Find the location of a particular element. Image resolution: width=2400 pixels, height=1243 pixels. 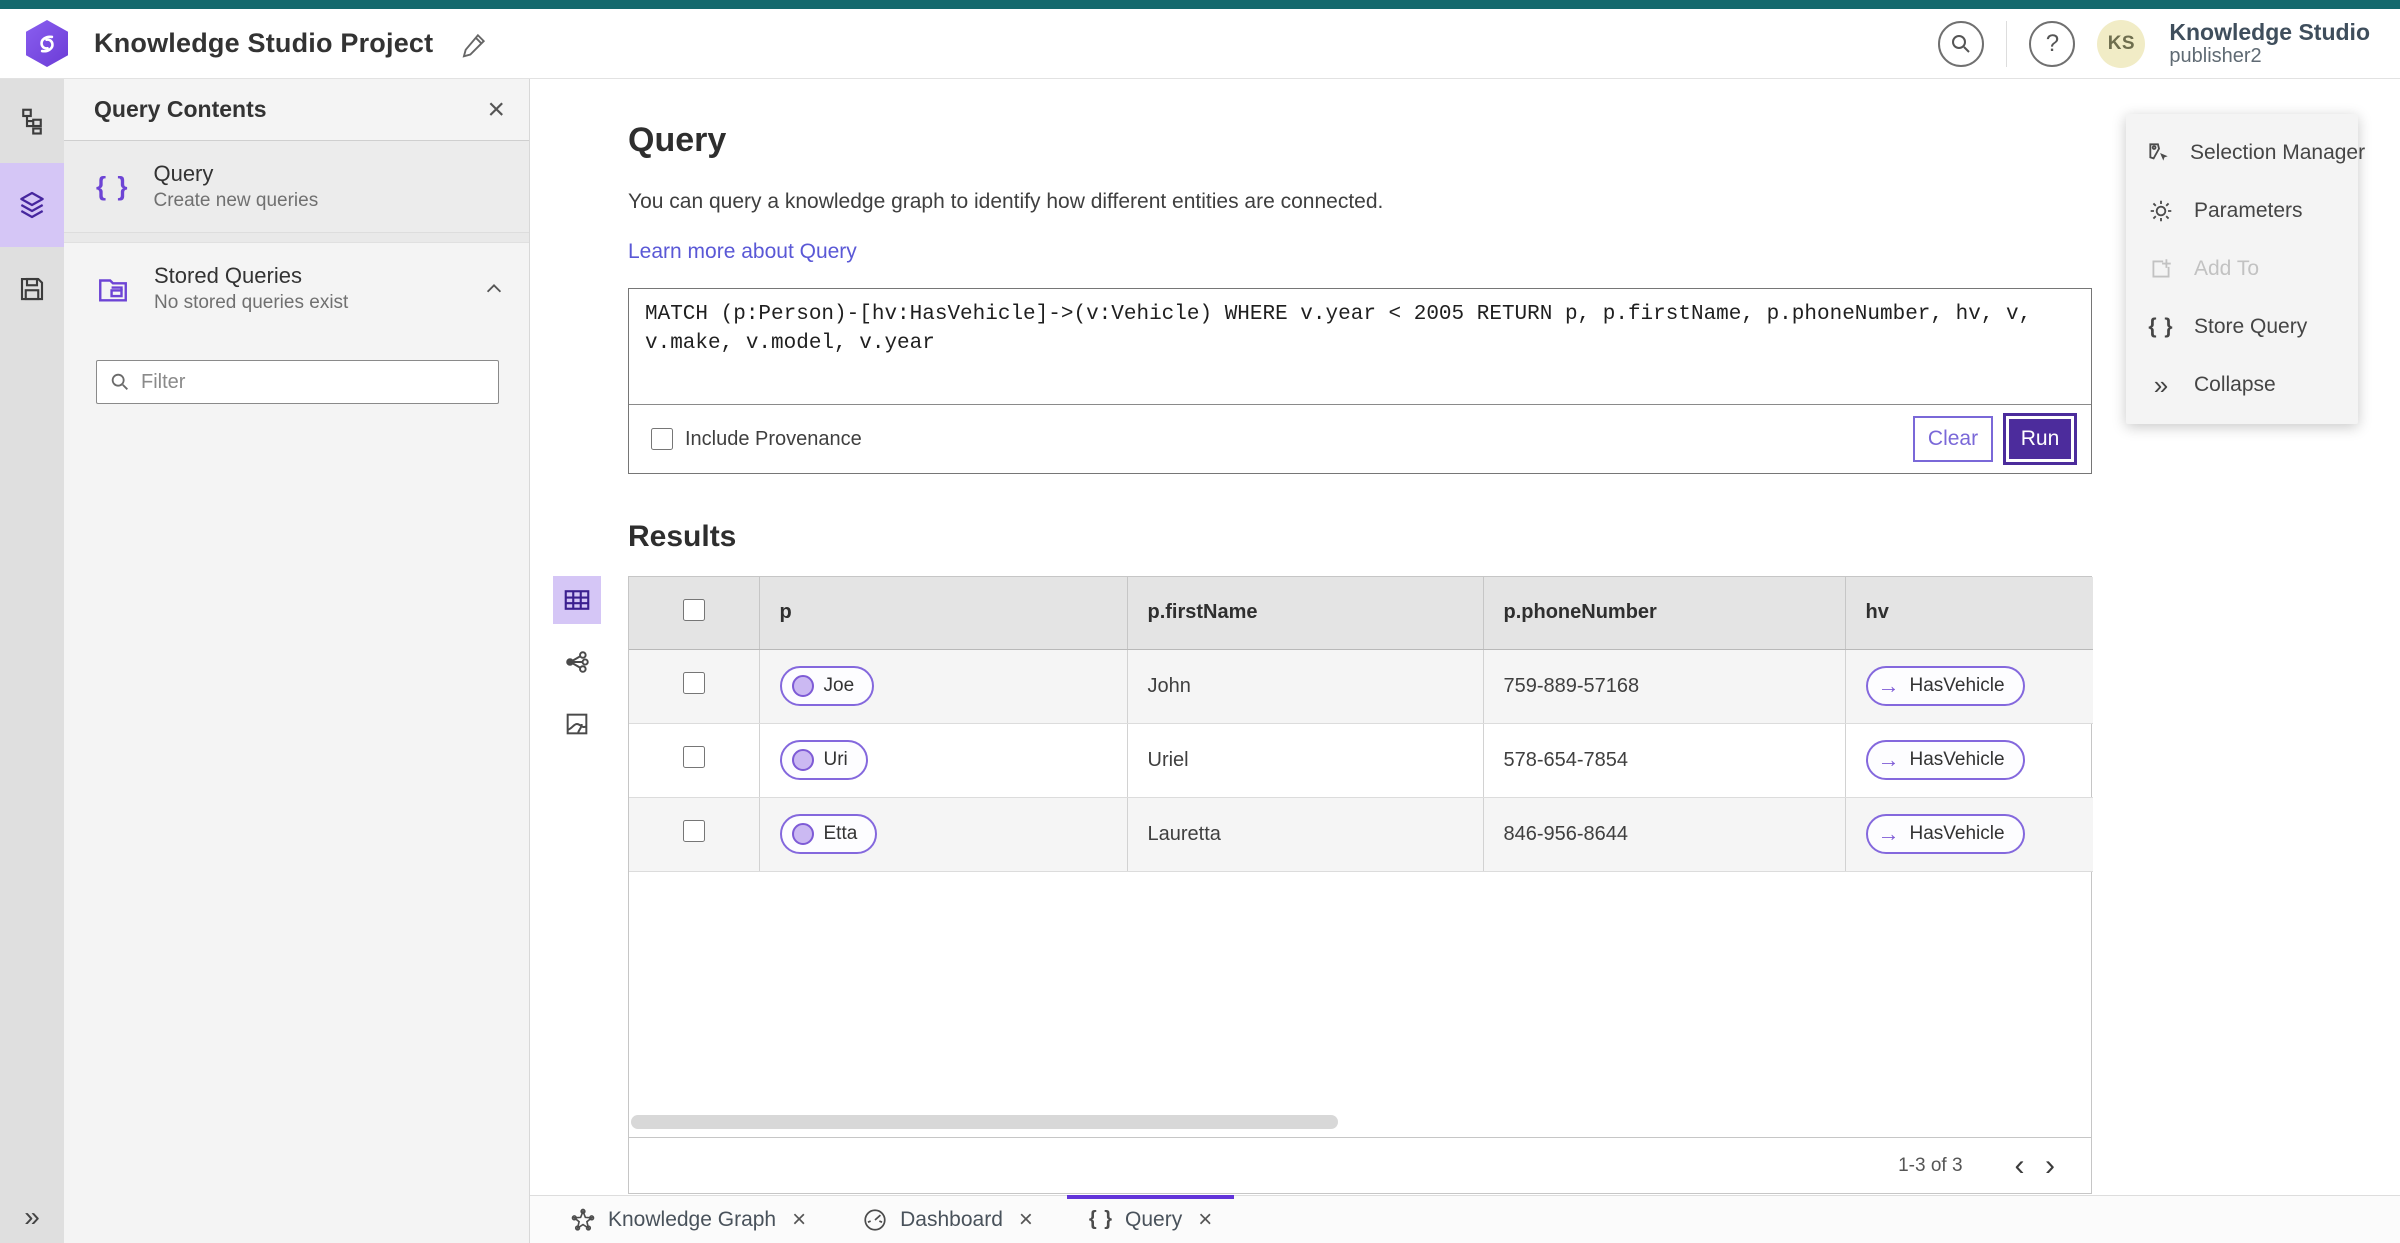

results-title: Results is located at coordinates (682, 536).